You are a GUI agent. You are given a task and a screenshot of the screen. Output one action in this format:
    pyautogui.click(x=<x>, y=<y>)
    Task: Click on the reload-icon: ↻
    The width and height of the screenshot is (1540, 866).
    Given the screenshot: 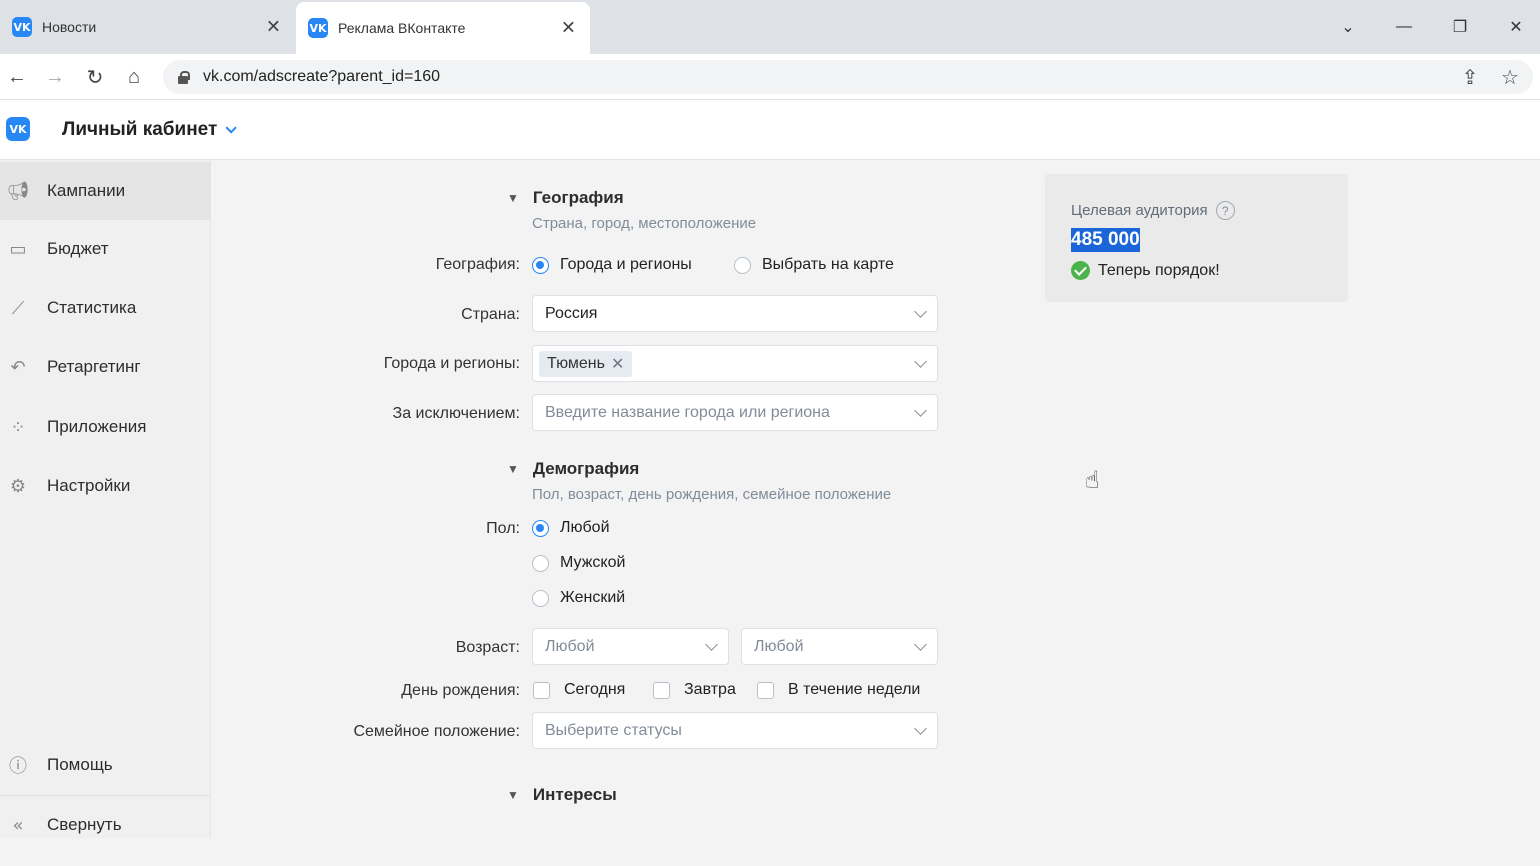 What is the action you would take?
    pyautogui.click(x=95, y=77)
    